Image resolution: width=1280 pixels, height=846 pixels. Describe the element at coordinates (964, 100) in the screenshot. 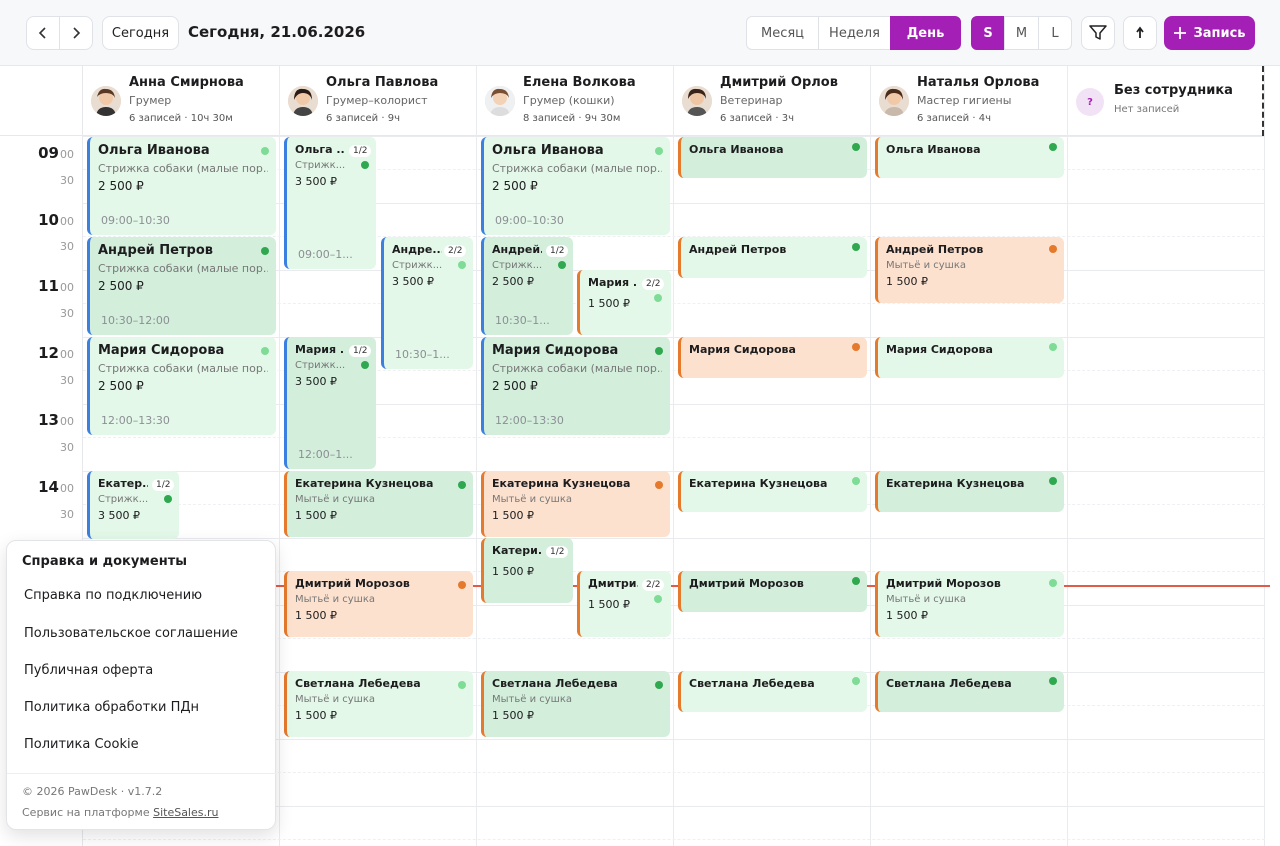

I see `employee-role: Мастер гигиены` at that location.